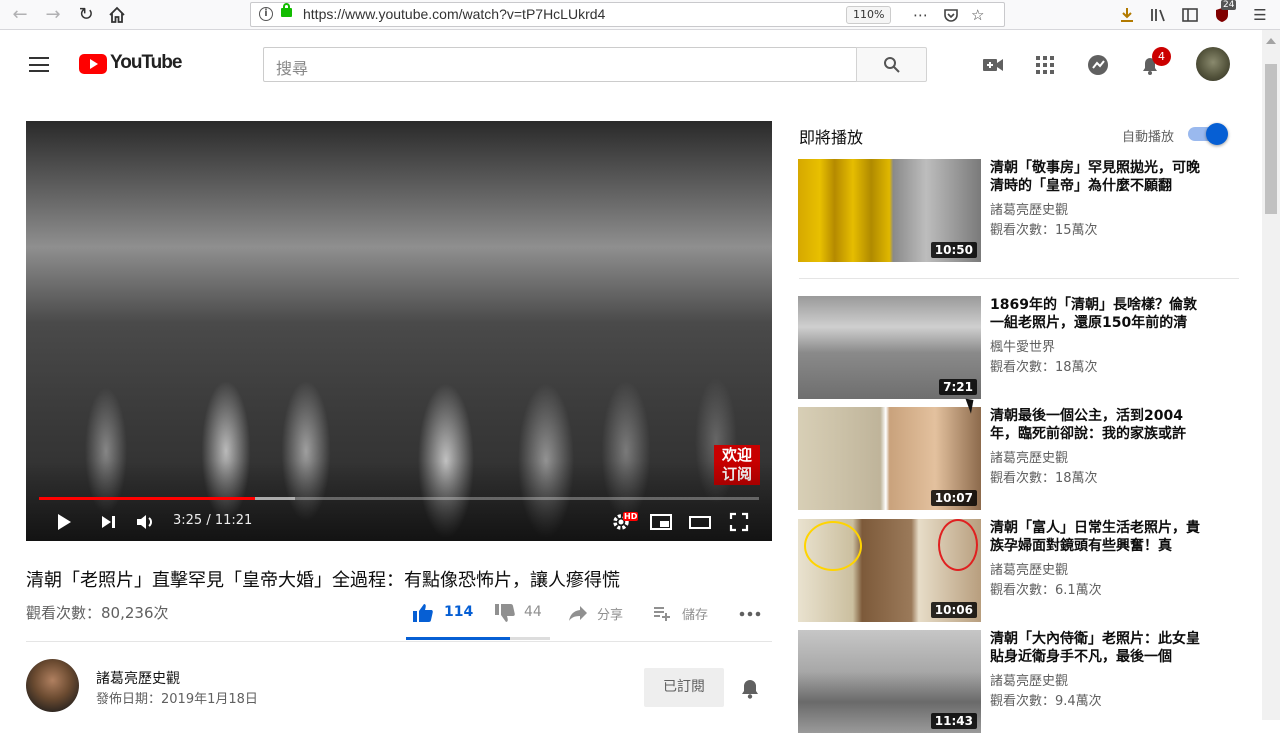 The image size is (1280, 733). What do you see at coordinates (117, 15) in the screenshot?
I see `home-icon` at bounding box center [117, 15].